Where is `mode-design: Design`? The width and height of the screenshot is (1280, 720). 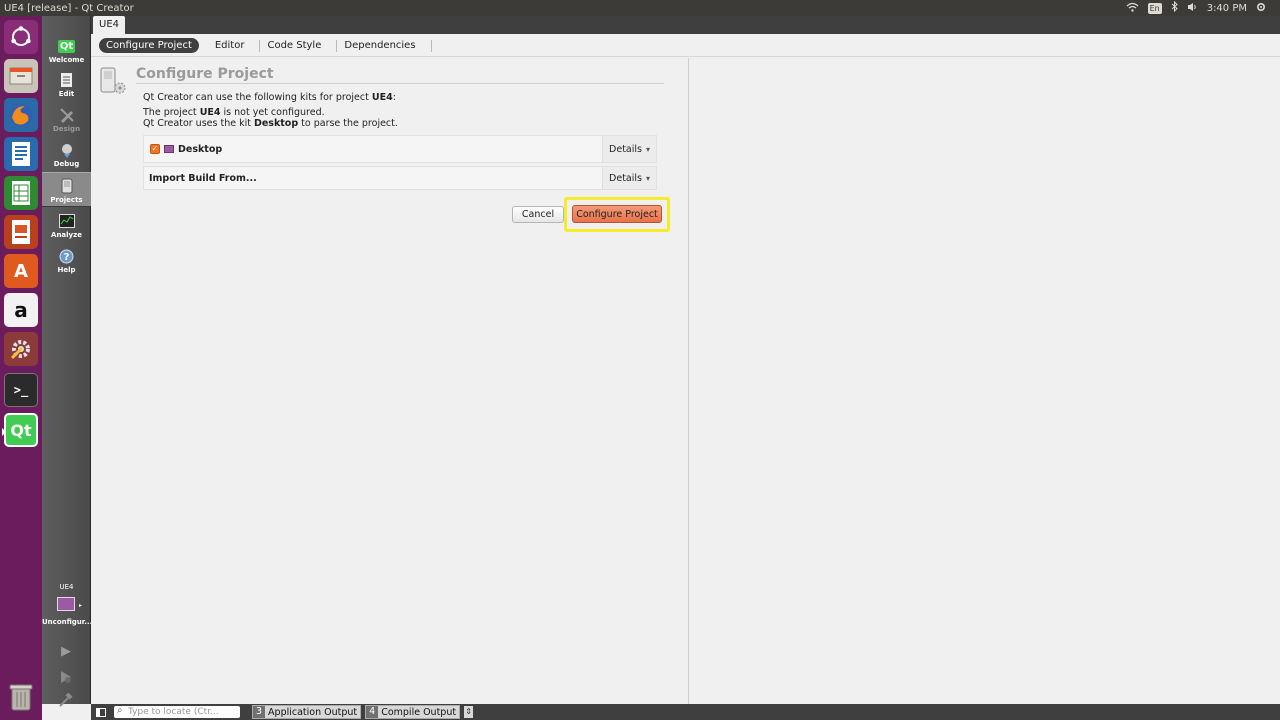 mode-design: Design is located at coordinates (66, 119).